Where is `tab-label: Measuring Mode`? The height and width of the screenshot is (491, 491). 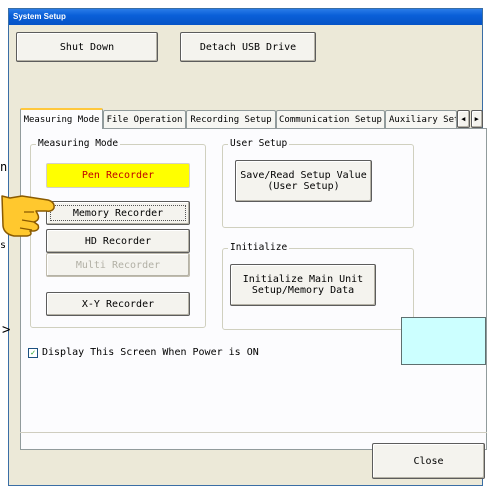 tab-label: Measuring Mode is located at coordinates (61, 119).